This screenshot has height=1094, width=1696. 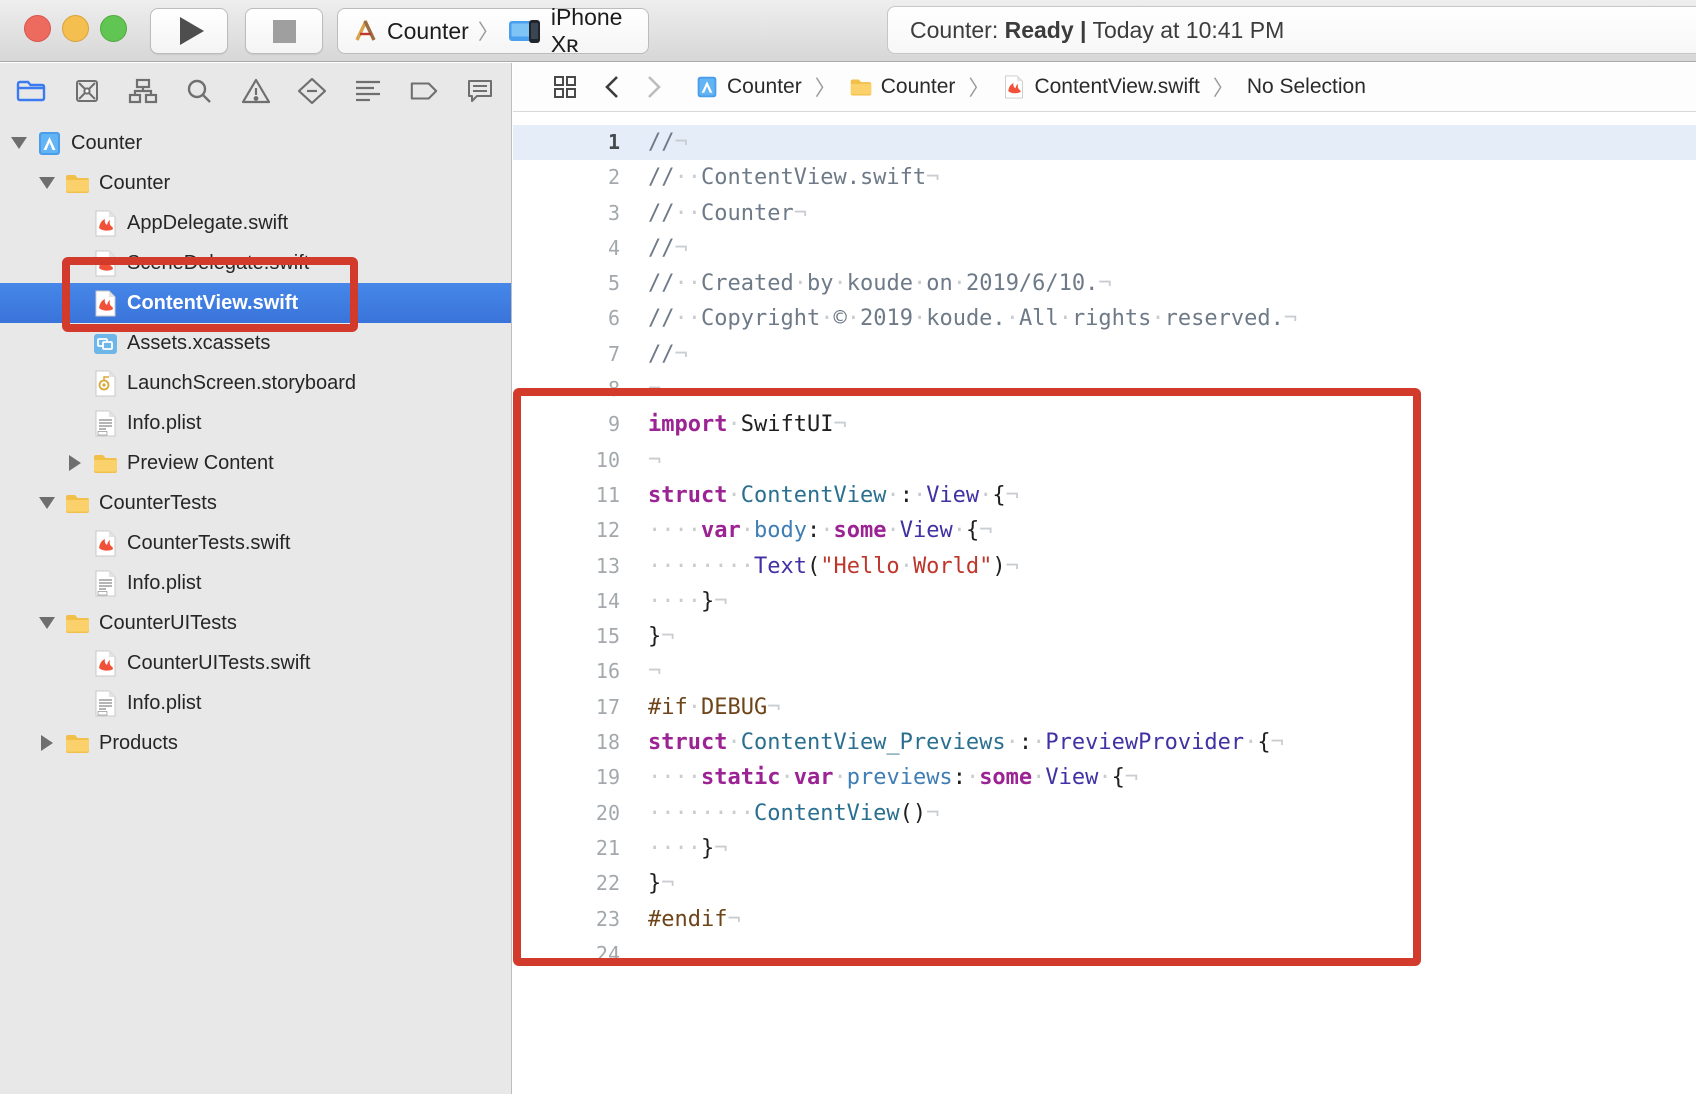 What do you see at coordinates (607, 812) in the screenshot?
I see `line-number: 20` at bounding box center [607, 812].